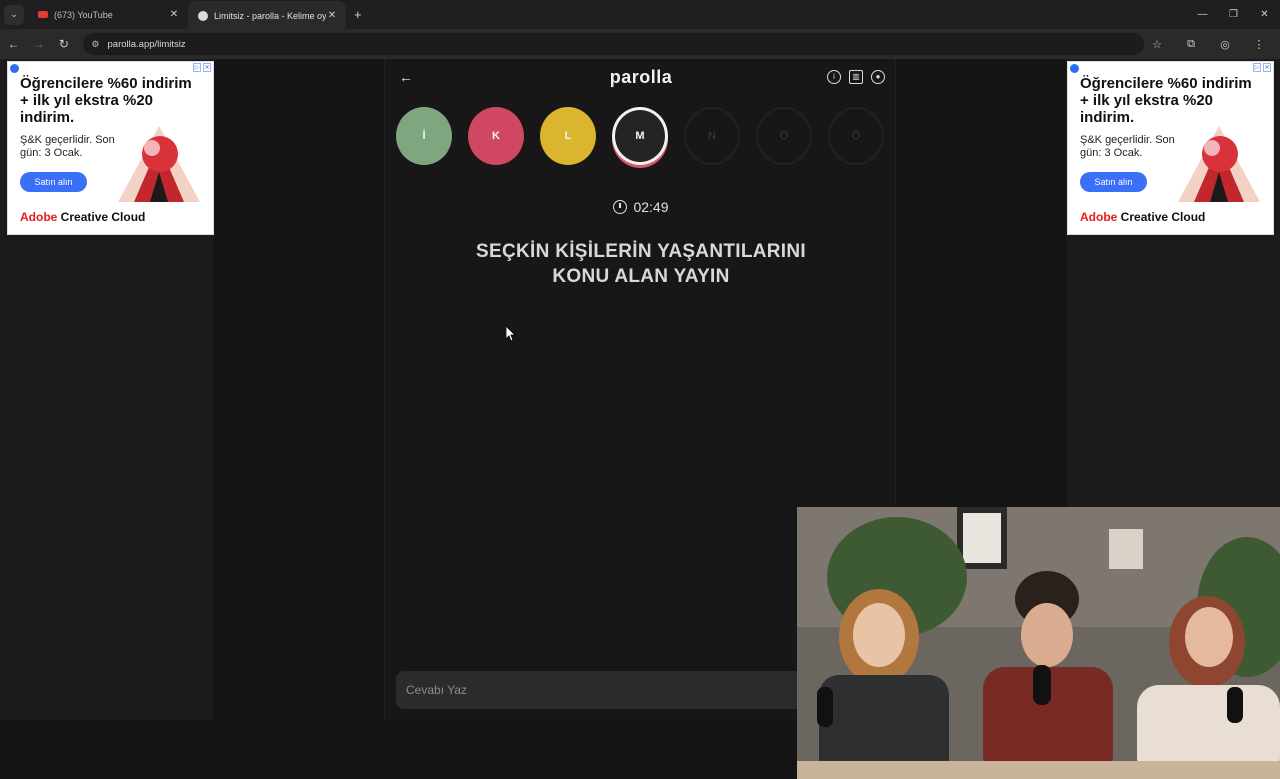  I want to click on reload-icon: ↻, so click(63, 44).